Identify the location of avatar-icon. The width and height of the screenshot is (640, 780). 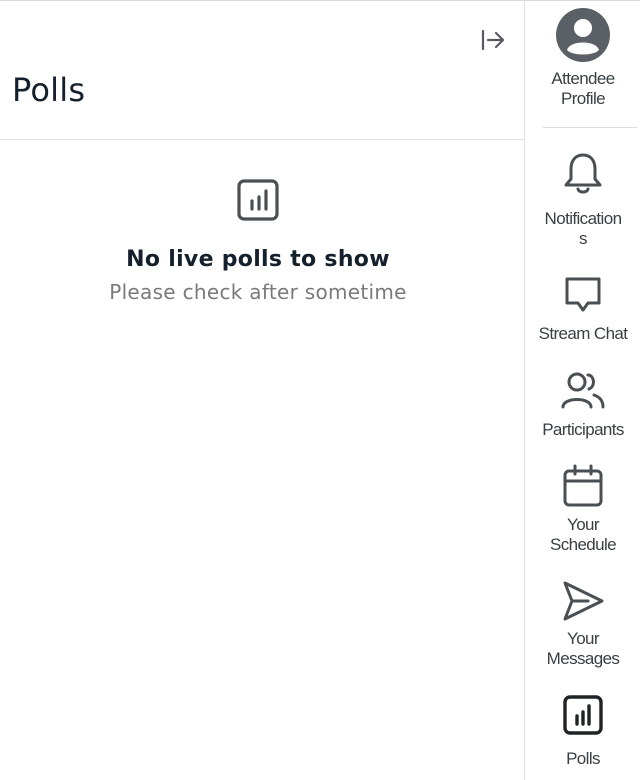
(583, 35).